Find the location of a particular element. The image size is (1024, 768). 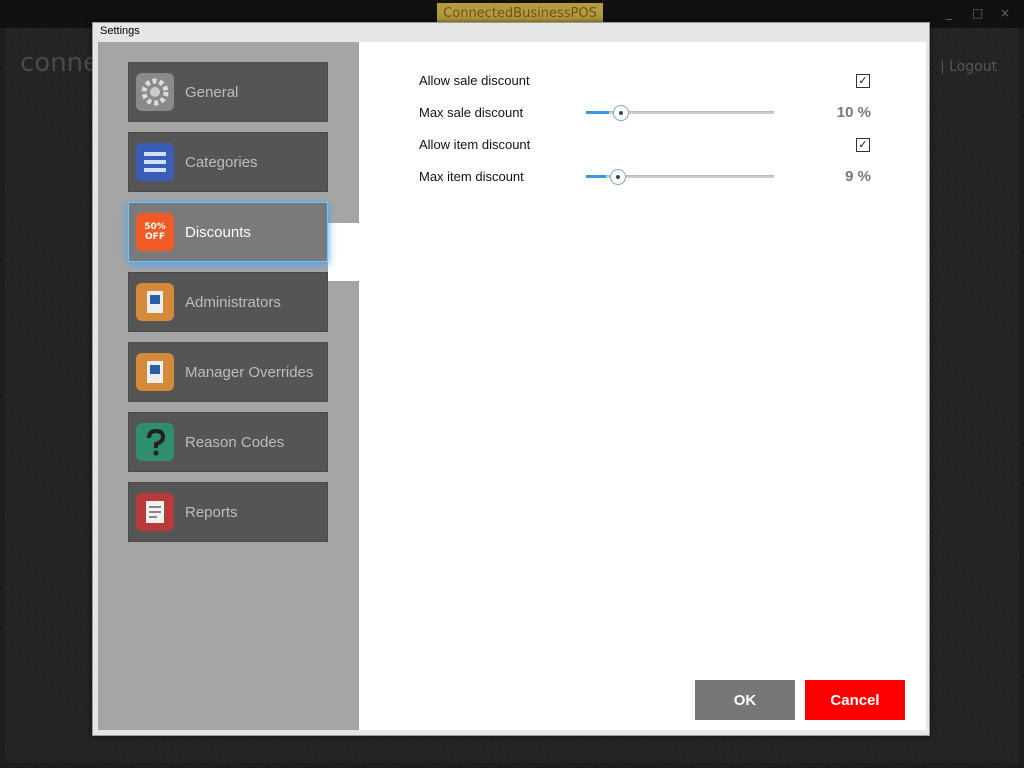

allow-item-discount-checkbox: ✓ is located at coordinates (863, 145).